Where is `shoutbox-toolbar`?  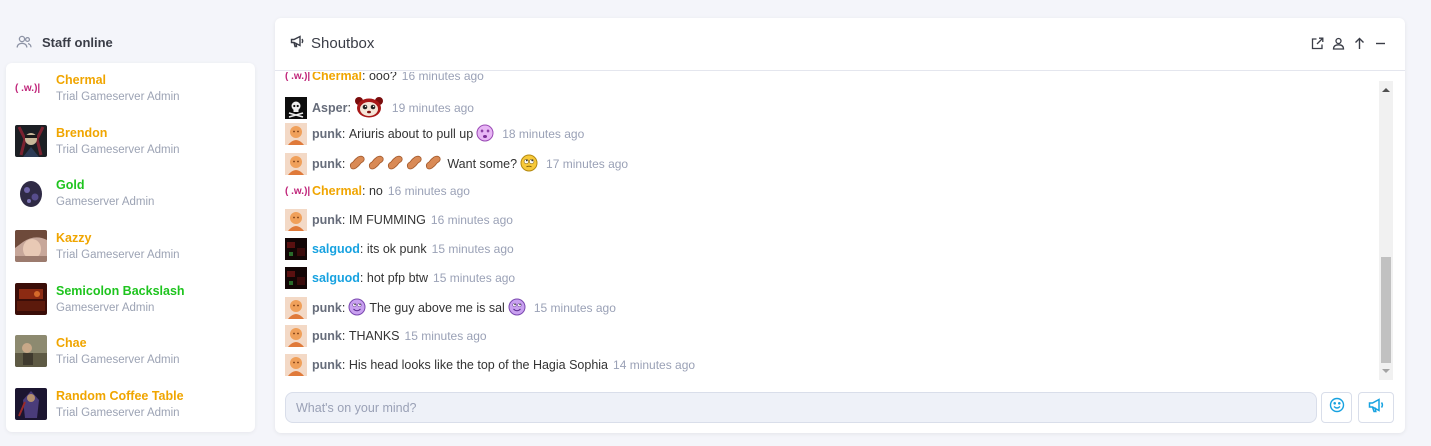
shoutbox-toolbar is located at coordinates (1349, 43).